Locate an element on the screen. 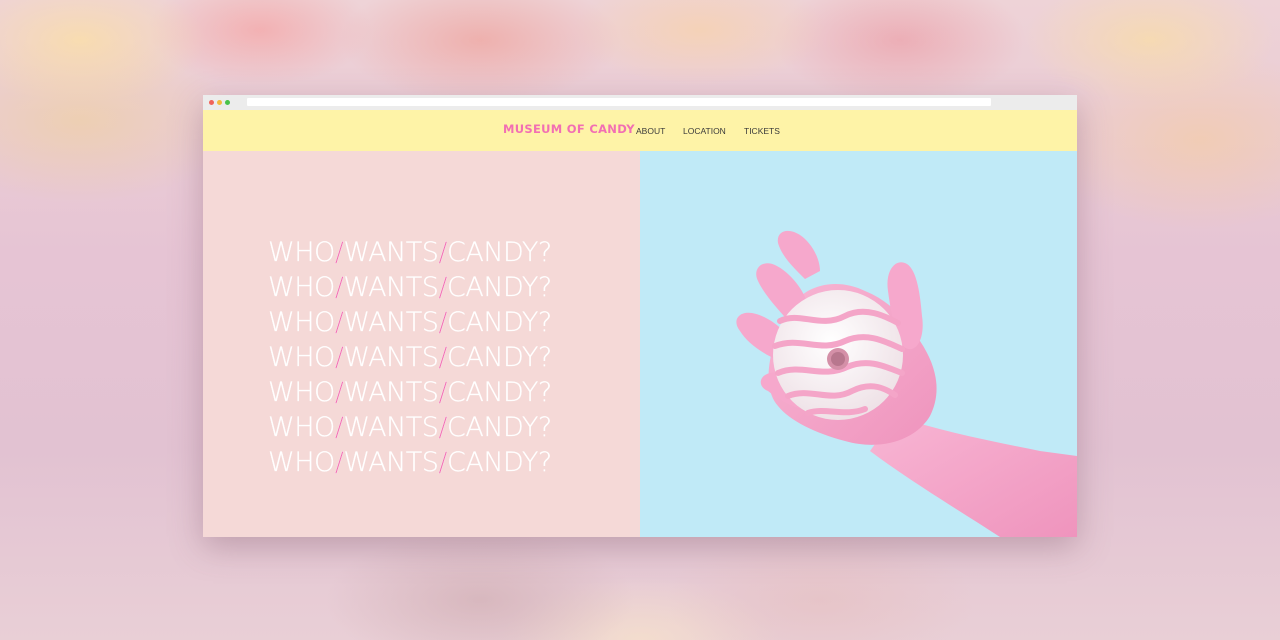 Image resolution: width=1280 pixels, height=640 pixels. close-dot-icon is located at coordinates (211, 102).